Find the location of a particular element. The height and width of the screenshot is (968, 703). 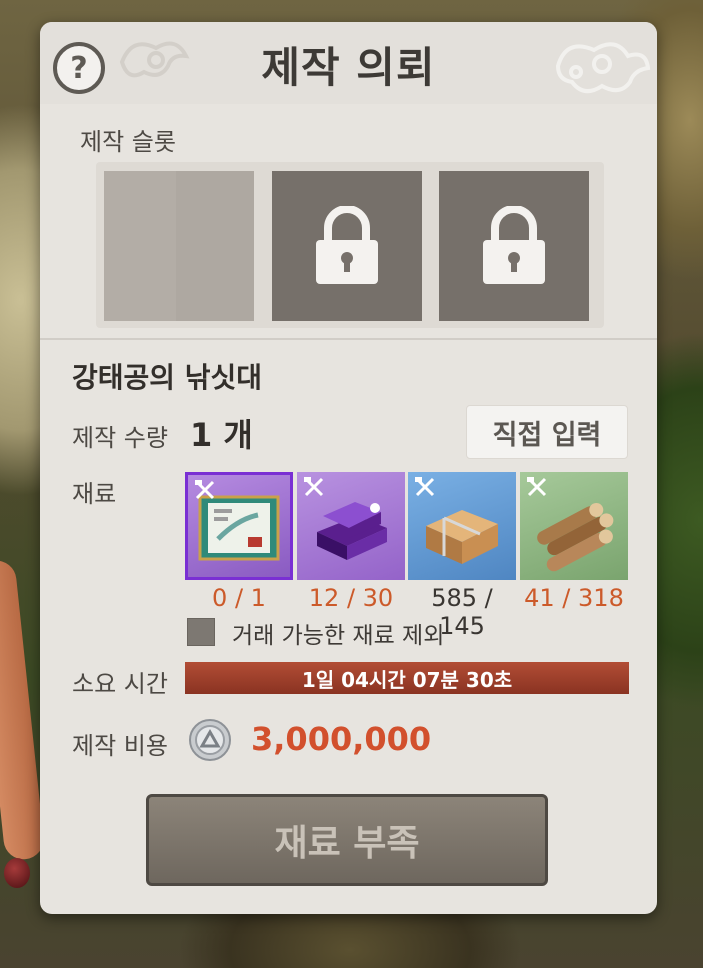

time-label: 소요 시간 is located at coordinates (120, 684).